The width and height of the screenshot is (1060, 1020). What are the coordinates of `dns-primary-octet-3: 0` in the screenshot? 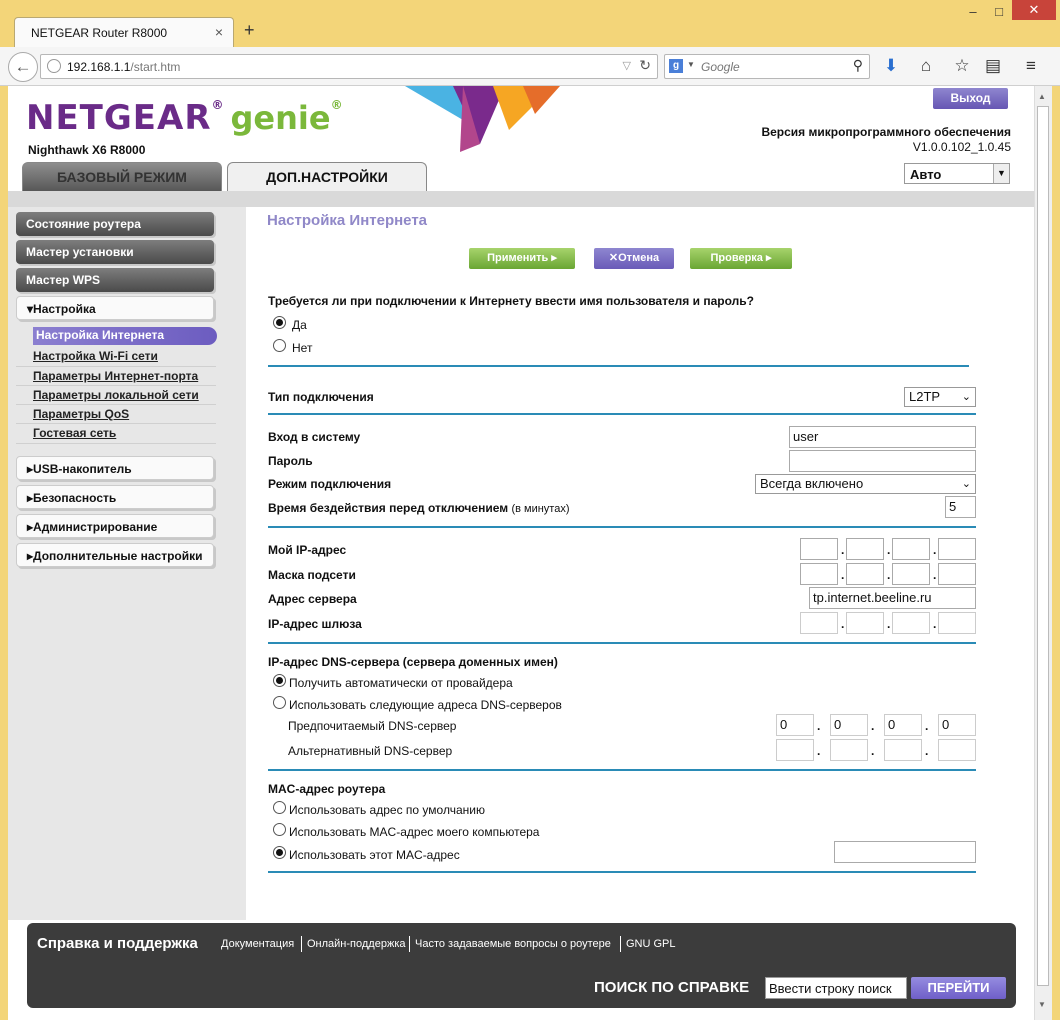 It's located at (903, 725).